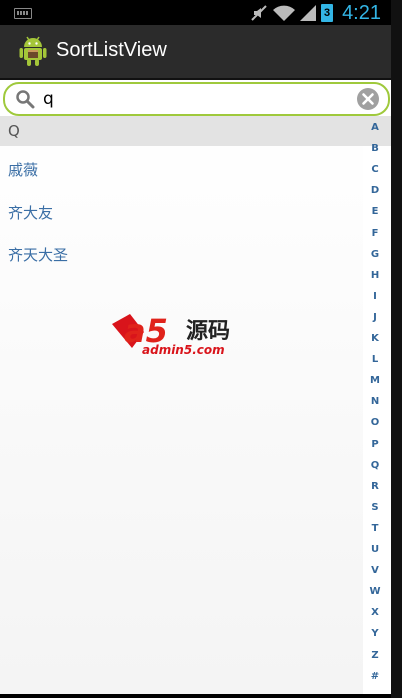  I want to click on sidebar-letter: J, so click(375, 317).